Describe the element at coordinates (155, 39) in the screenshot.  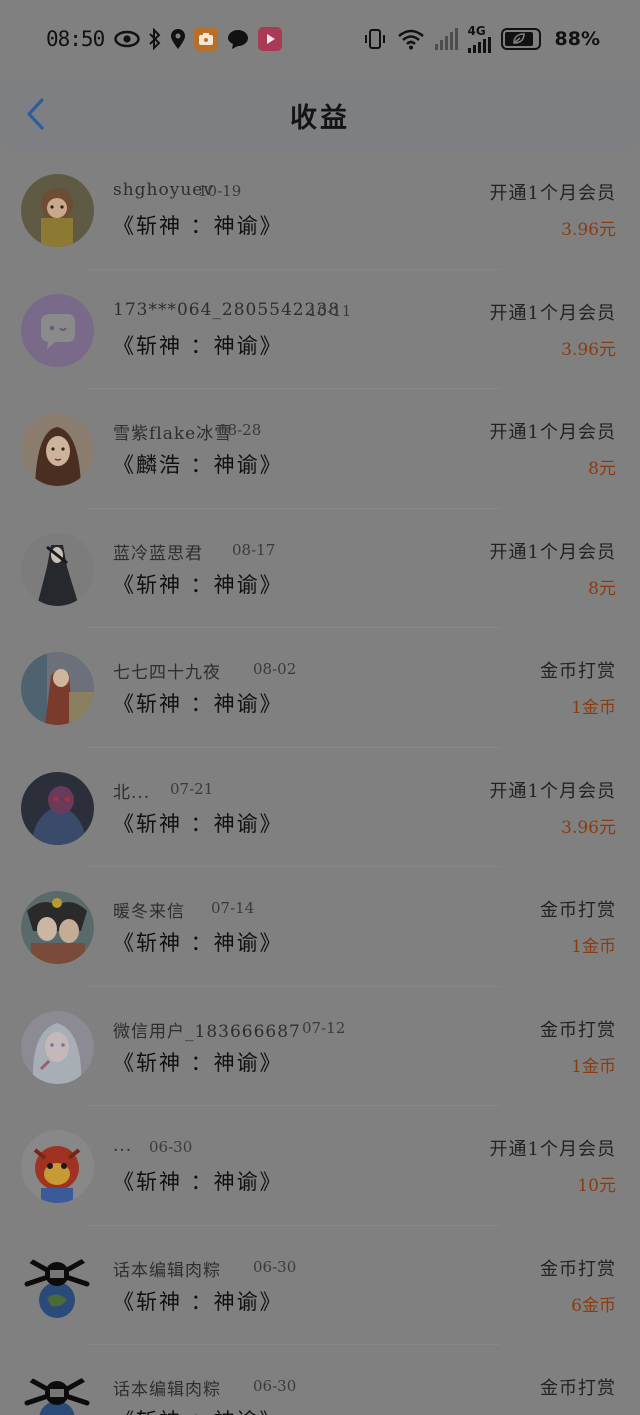
I see `bluetooth-icon` at that location.